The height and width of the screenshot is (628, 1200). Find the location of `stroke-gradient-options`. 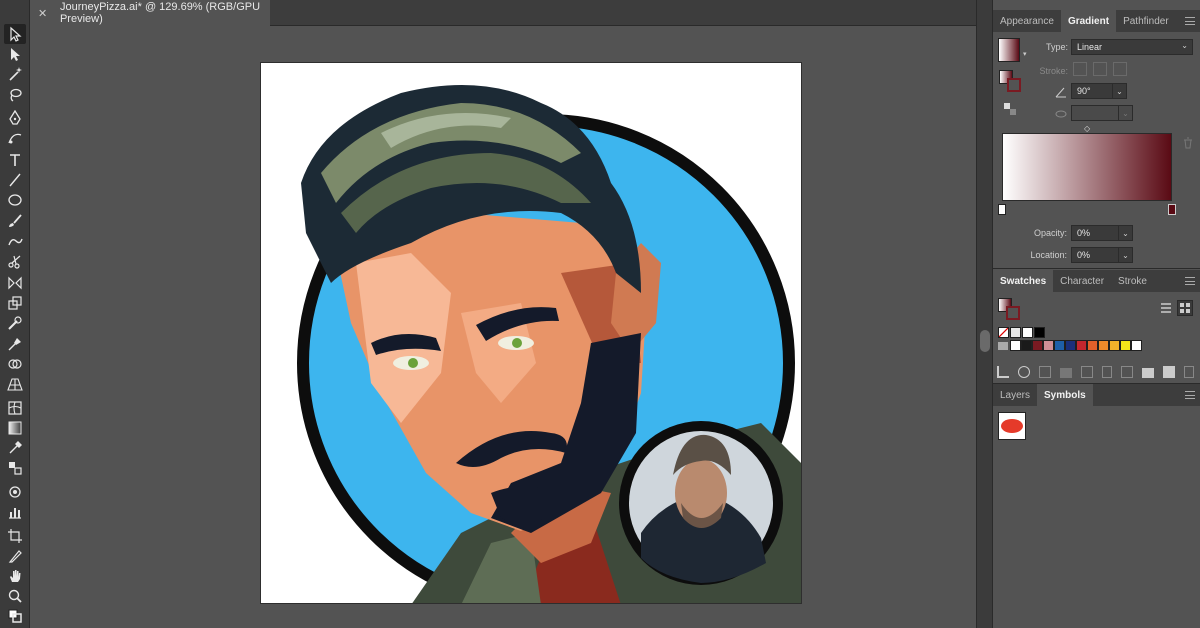

stroke-gradient-options is located at coordinates (1103, 69).